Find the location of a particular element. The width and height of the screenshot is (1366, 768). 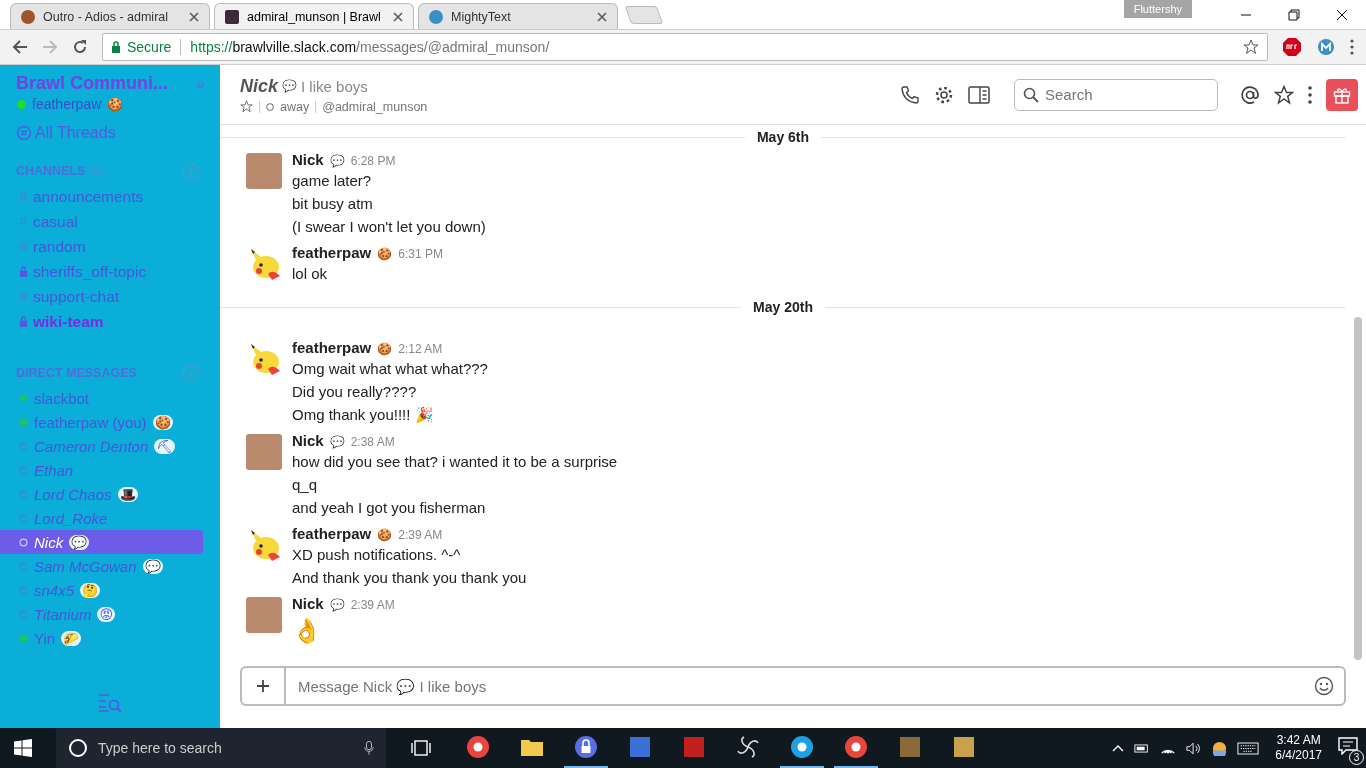

sidebar-toggle-icon is located at coordinates (979, 94).